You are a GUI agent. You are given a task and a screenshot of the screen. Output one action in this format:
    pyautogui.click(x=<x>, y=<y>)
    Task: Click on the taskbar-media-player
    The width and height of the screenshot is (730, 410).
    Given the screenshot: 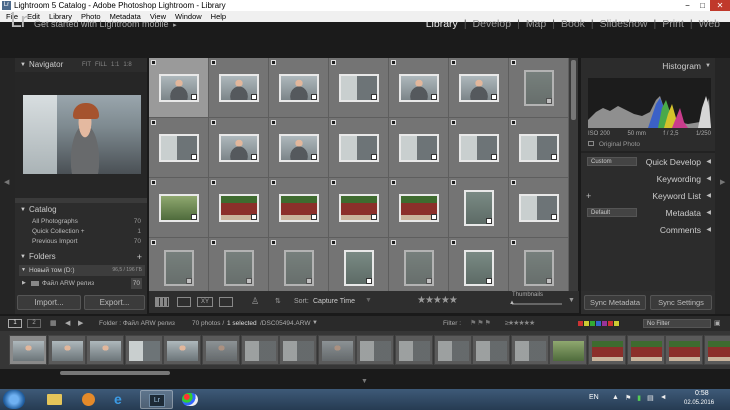 What is the action you would take?
    pyautogui.click(x=88, y=399)
    